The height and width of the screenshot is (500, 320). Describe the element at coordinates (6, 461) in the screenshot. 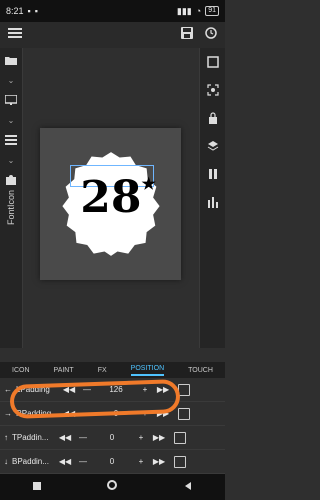

I see `arrow-down-icon: ↓` at that location.